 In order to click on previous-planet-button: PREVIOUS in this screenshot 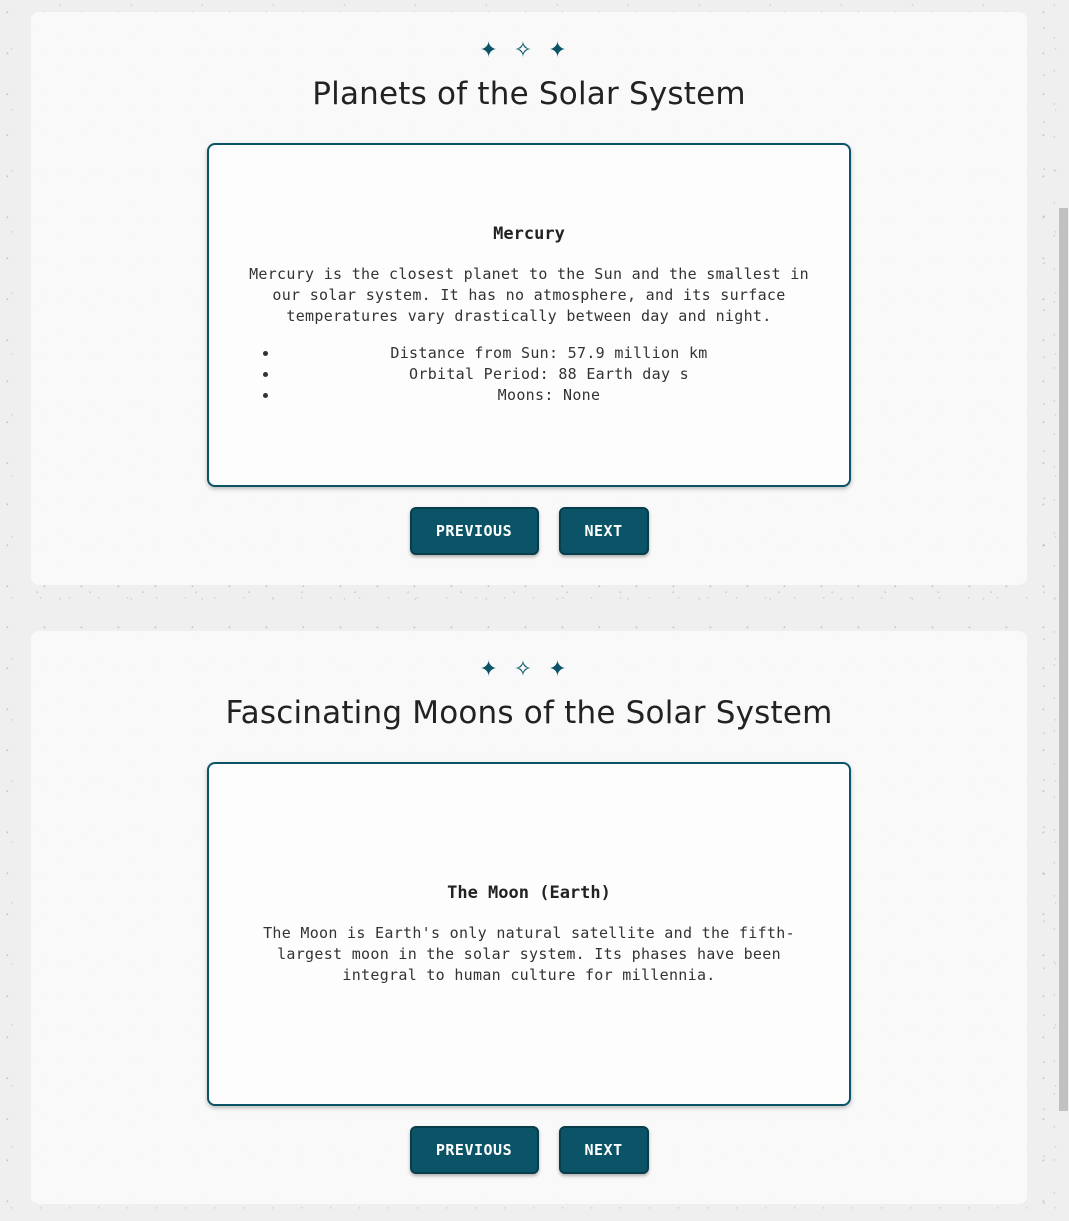, I will do `click(474, 531)`.